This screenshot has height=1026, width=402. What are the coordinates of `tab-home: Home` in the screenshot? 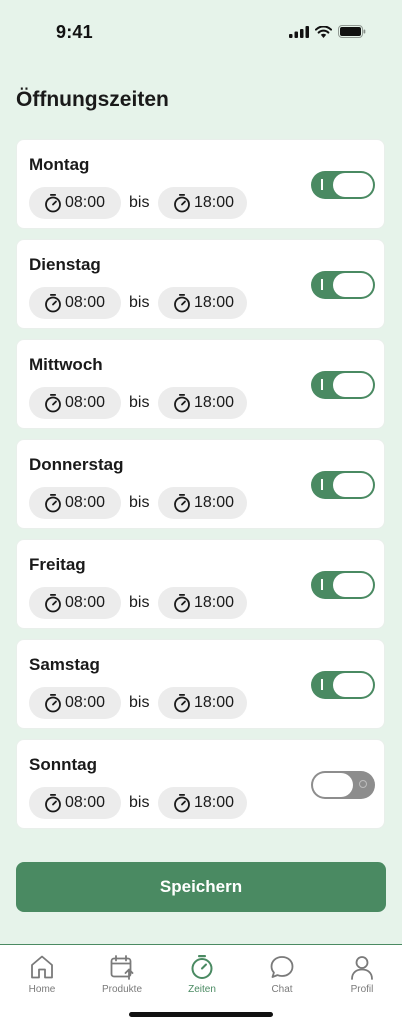 It's located at (42, 977).